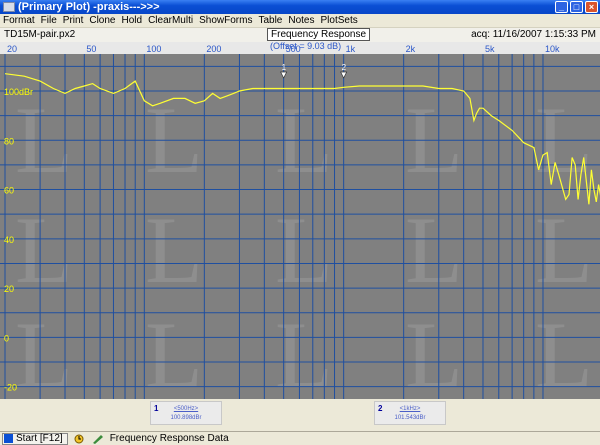 Image resolution: width=600 pixels, height=445 pixels. What do you see at coordinates (9, 191) in the screenshot?
I see `y-tick-label: 60` at bounding box center [9, 191].